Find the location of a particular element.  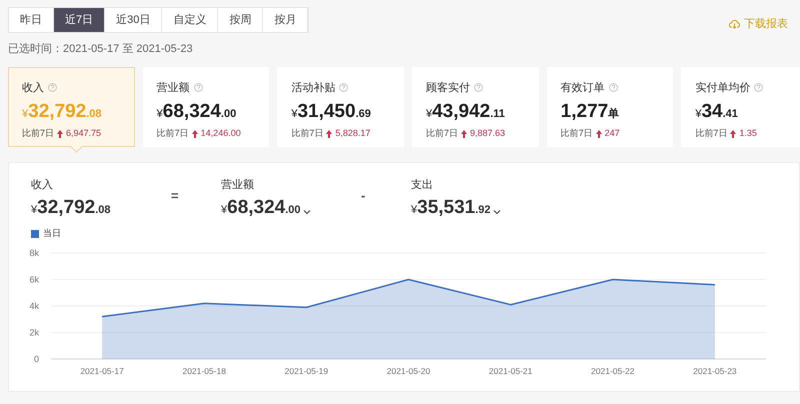

formula-value: ¥68,324.00 is located at coordinates (261, 207).